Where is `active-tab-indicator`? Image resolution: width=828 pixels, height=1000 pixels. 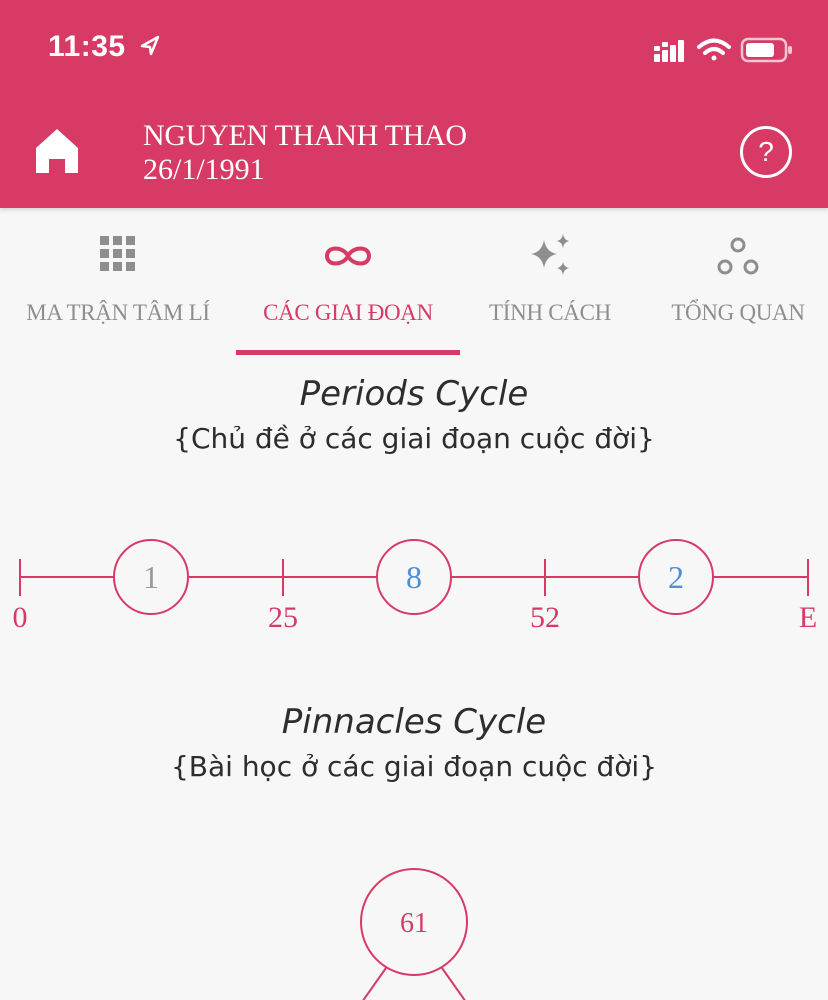
active-tab-indicator is located at coordinates (348, 352).